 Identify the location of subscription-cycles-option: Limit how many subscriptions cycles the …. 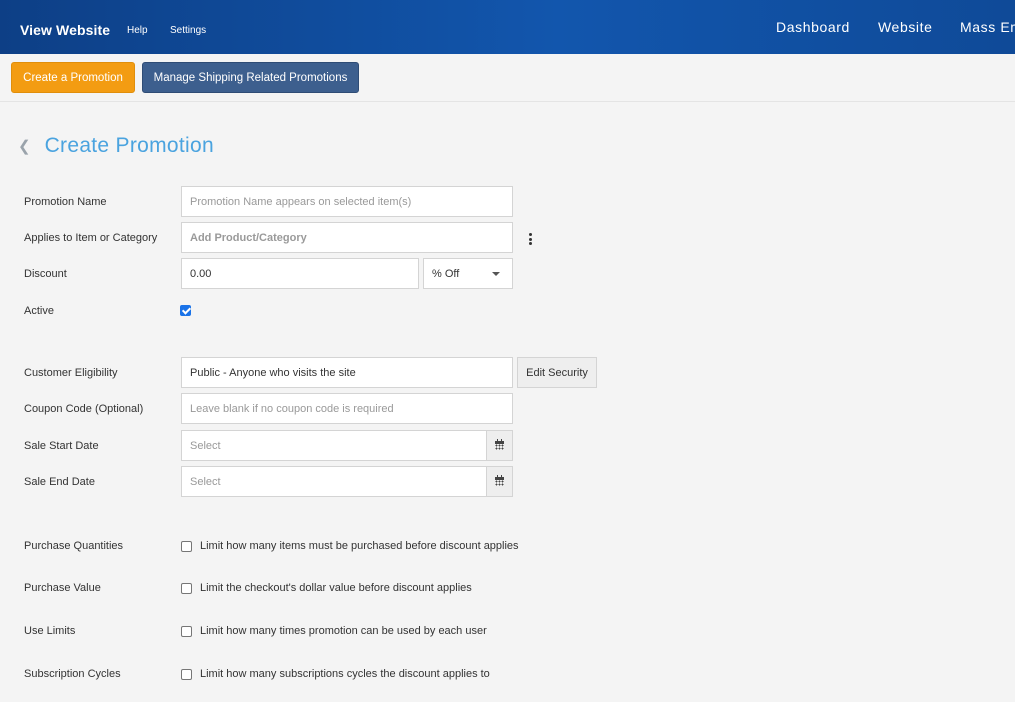
(345, 674).